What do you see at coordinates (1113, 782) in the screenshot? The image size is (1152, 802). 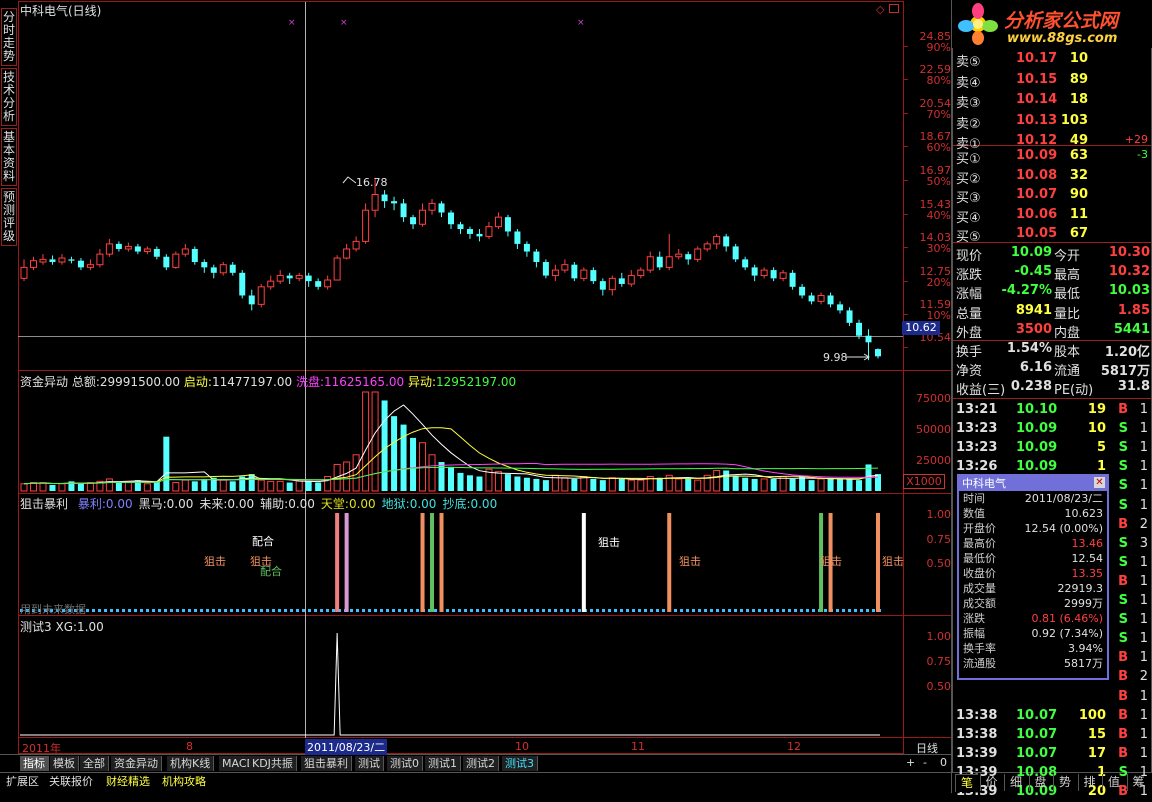 I see `right-tab: 值` at bounding box center [1113, 782].